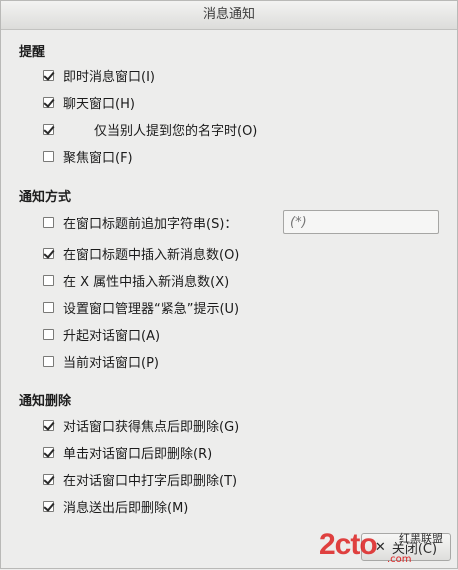  Describe the element at coordinates (48, 102) in the screenshot. I see `checkbox-chat-window` at that location.